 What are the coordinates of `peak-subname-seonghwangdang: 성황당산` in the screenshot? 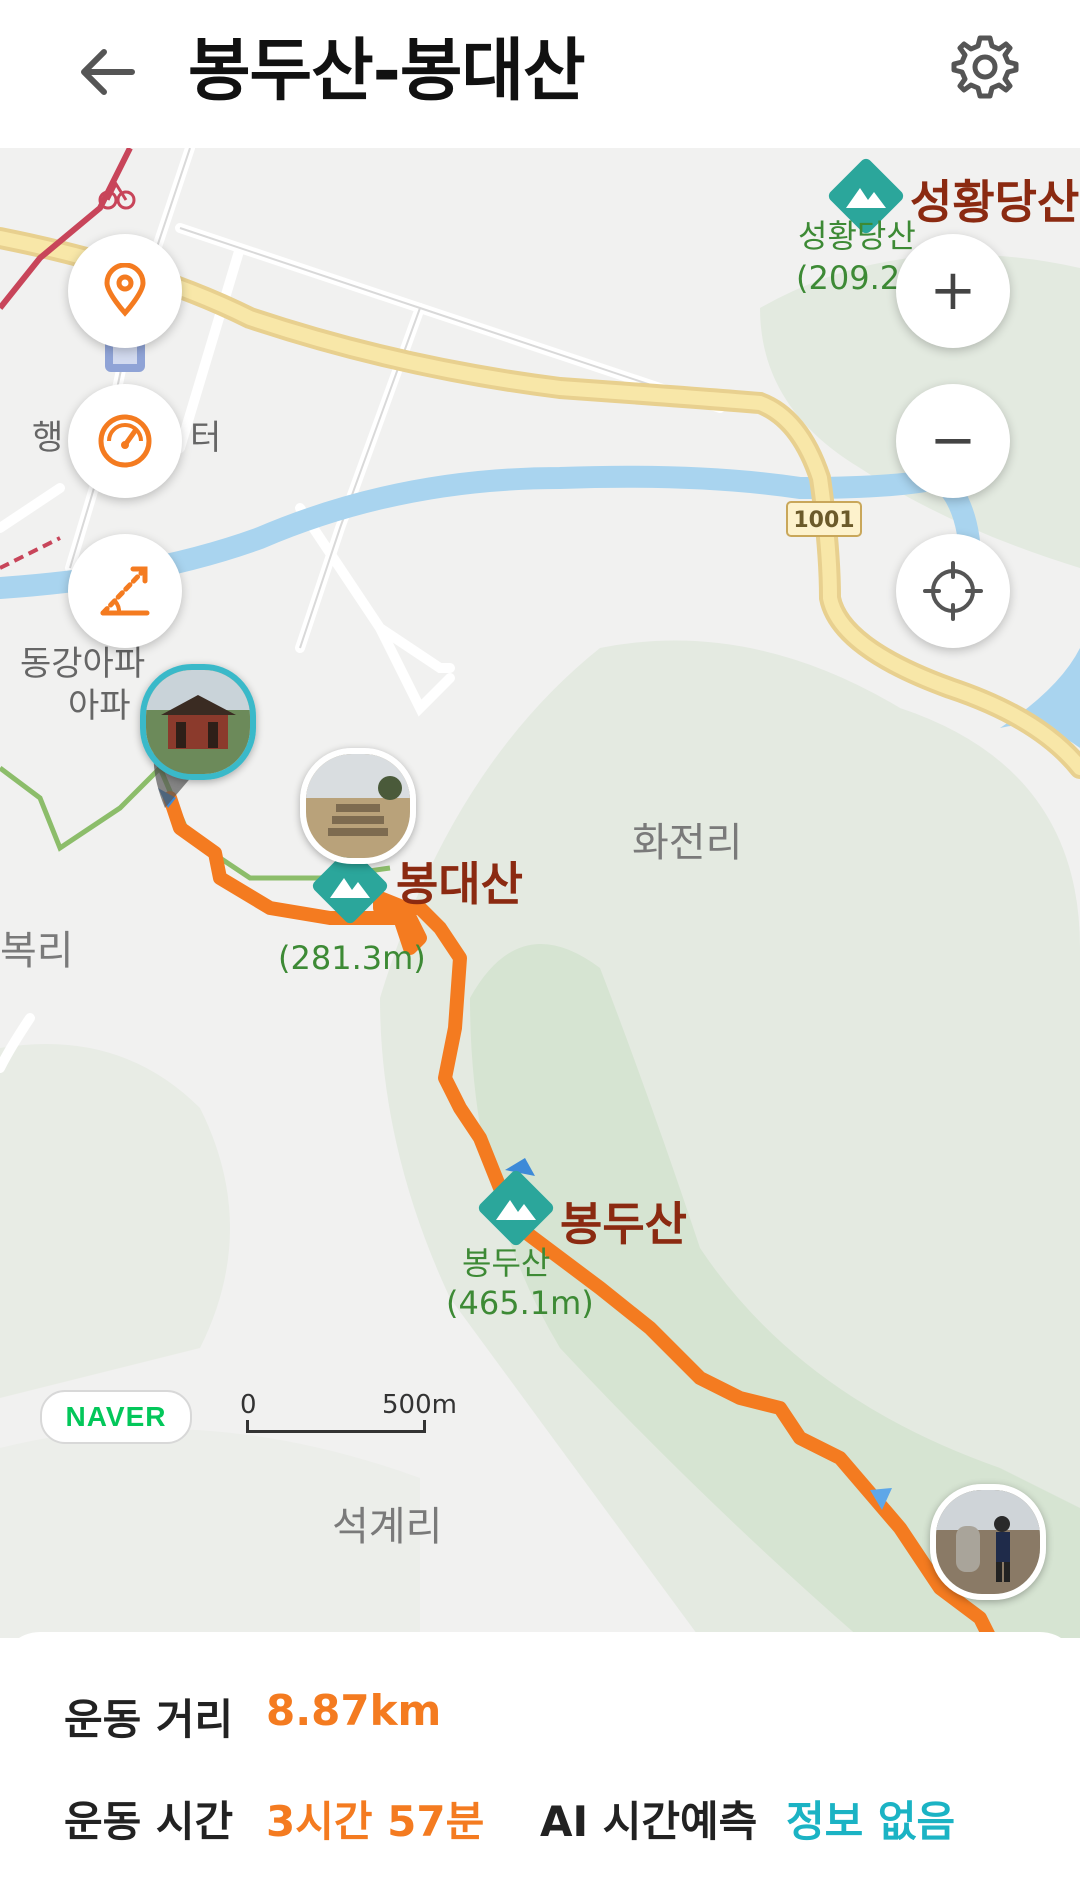 It's located at (857, 236).